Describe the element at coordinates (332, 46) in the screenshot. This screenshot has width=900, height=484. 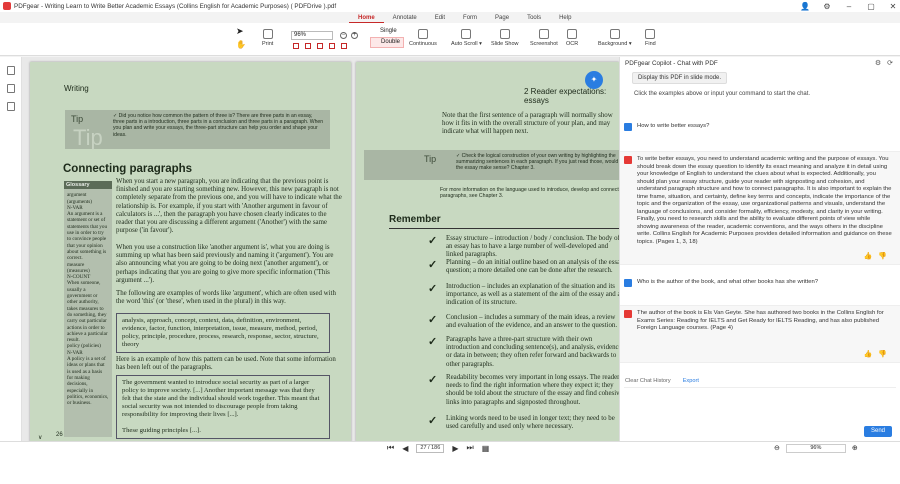
I see `rotate-left-icon` at that location.